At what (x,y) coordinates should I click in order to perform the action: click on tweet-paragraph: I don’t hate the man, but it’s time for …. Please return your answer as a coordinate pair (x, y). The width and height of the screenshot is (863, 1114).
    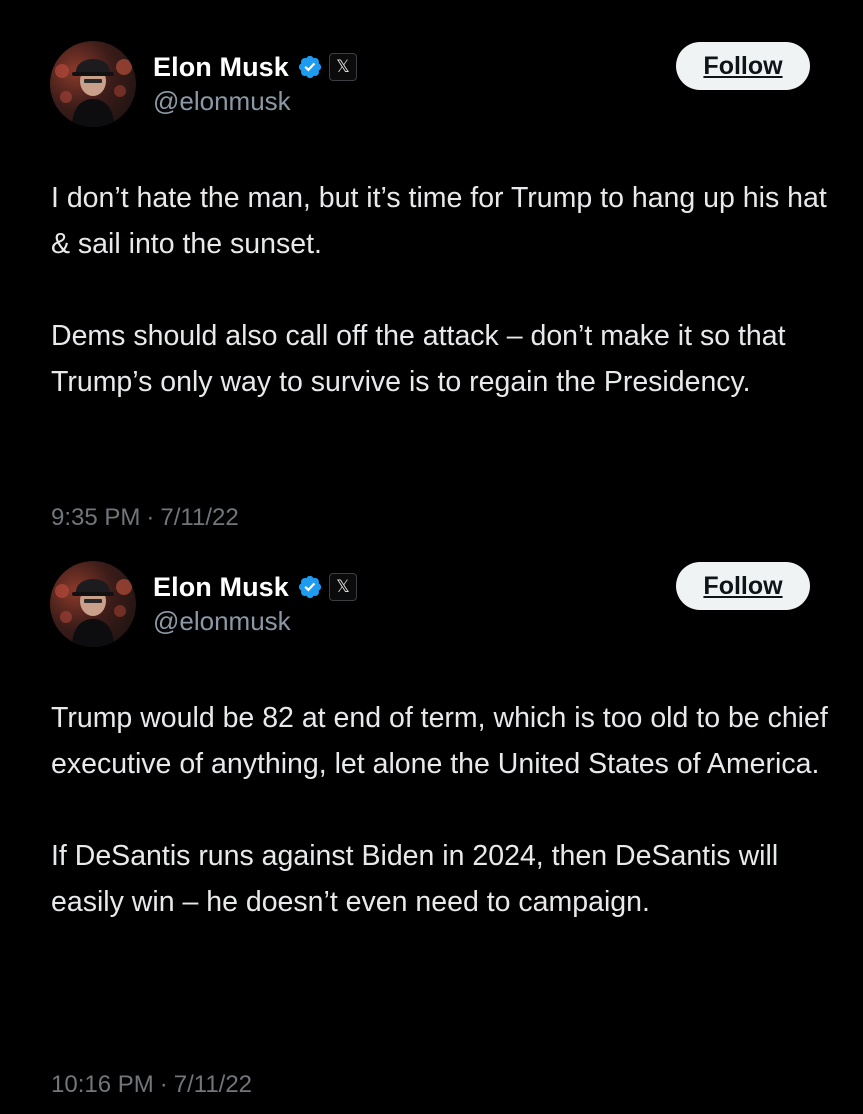
    Looking at the image, I should click on (439, 221).